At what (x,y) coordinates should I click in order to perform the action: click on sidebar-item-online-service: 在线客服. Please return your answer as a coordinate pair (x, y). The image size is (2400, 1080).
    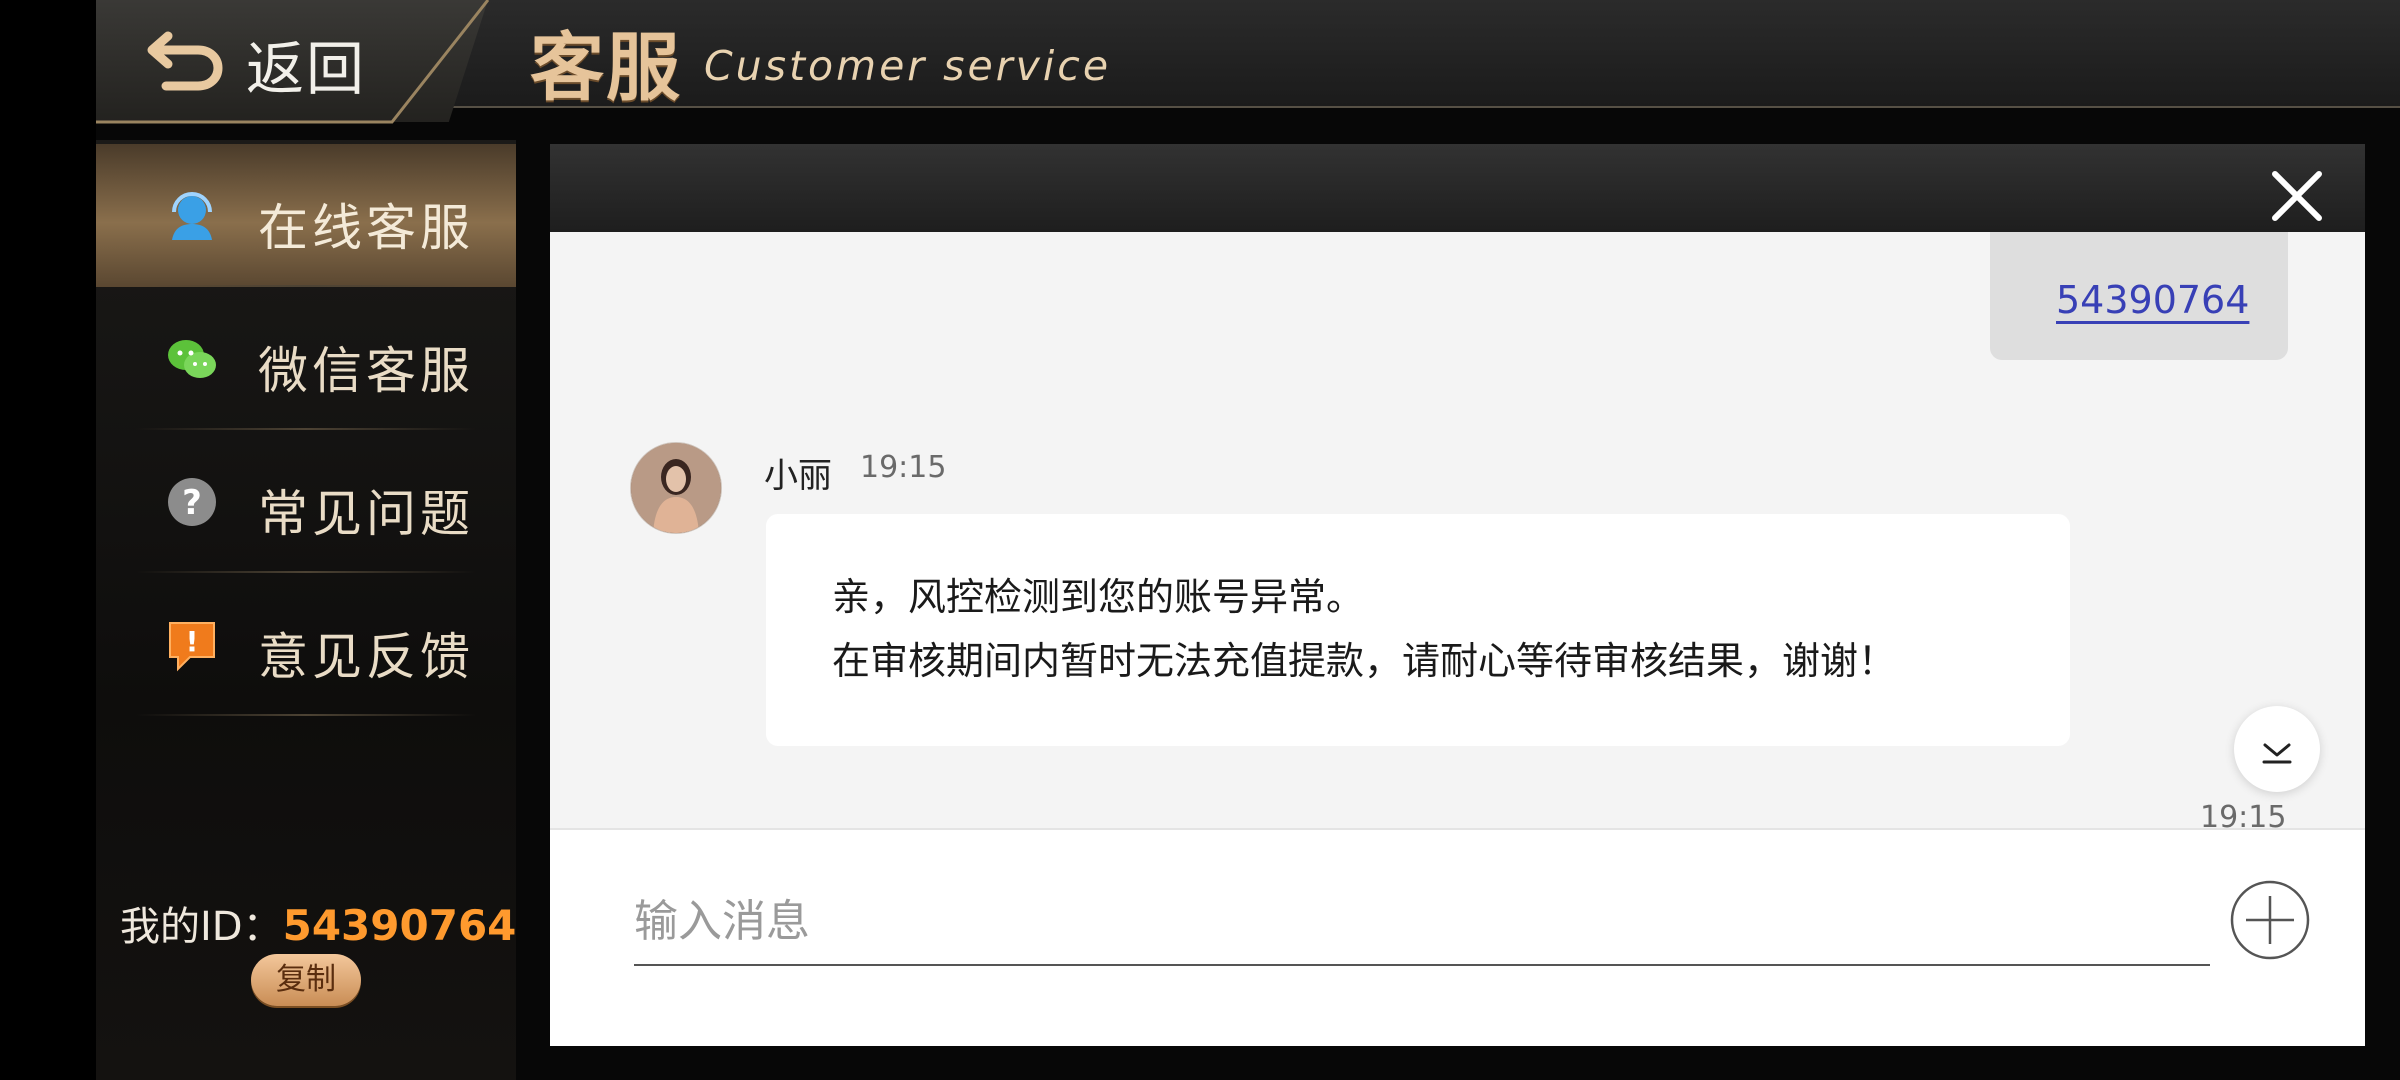
    Looking at the image, I should click on (306, 215).